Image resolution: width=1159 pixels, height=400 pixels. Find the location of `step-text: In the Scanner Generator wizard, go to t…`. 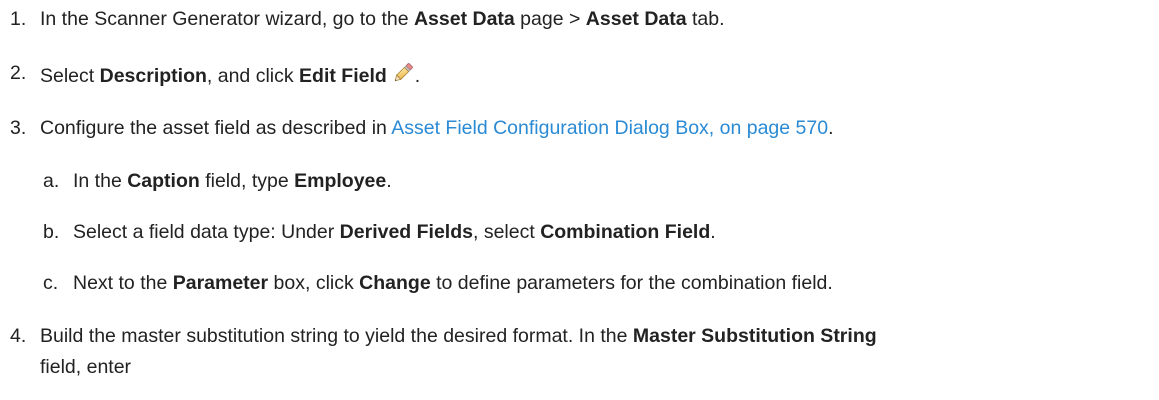

step-text: In the Scanner Generator wizard, go to t… is located at coordinates (382, 19).